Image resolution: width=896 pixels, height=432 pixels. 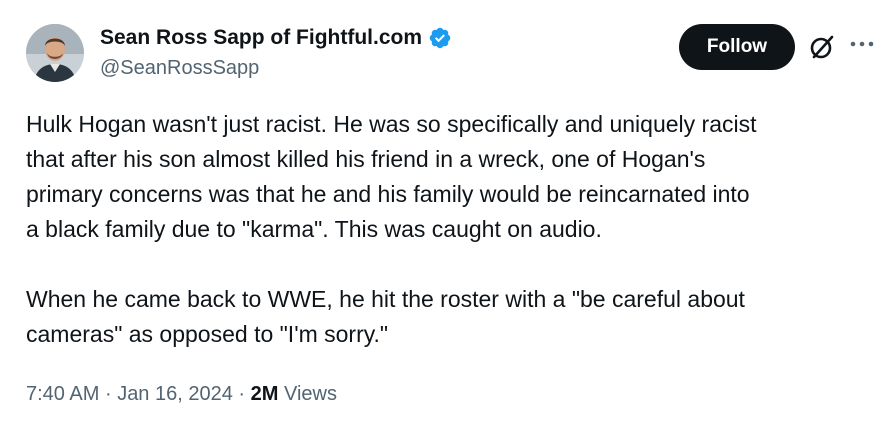 I want to click on avatar-image, so click(x=55, y=53).